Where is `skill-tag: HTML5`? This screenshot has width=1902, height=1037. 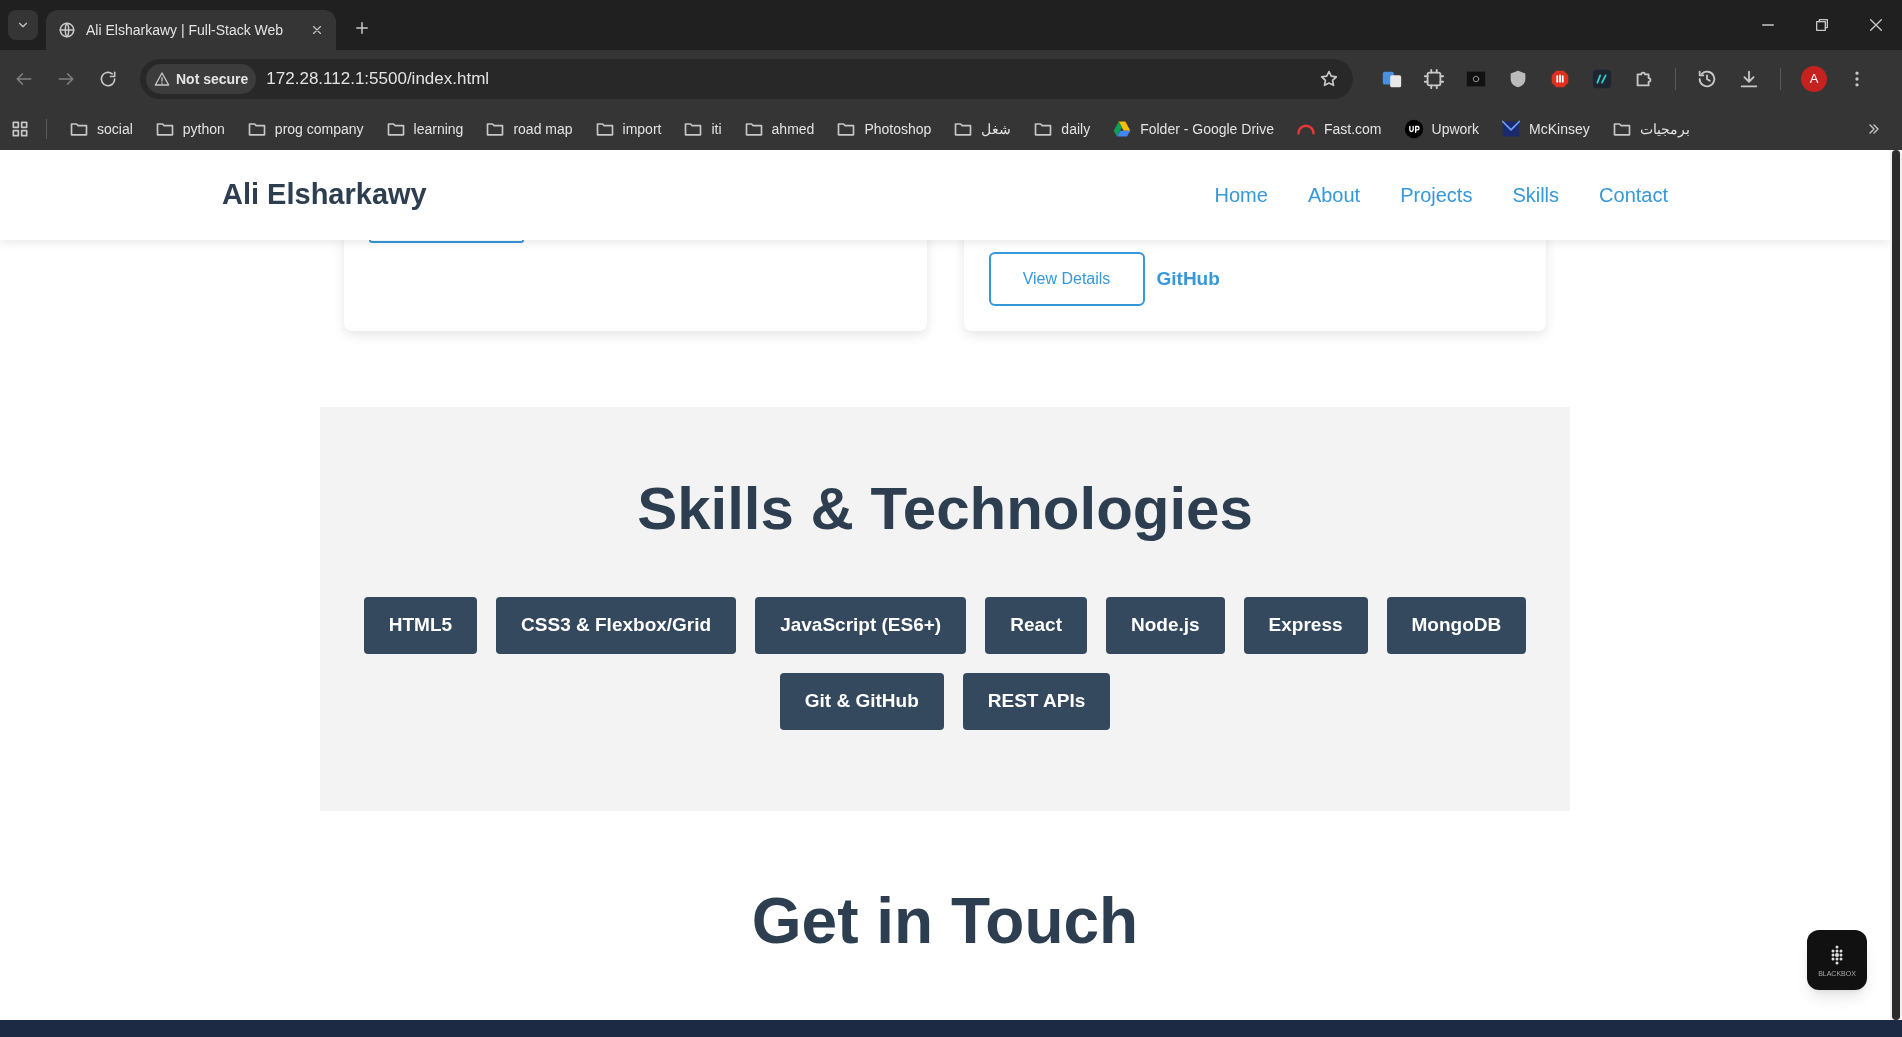 skill-tag: HTML5 is located at coordinates (420, 625).